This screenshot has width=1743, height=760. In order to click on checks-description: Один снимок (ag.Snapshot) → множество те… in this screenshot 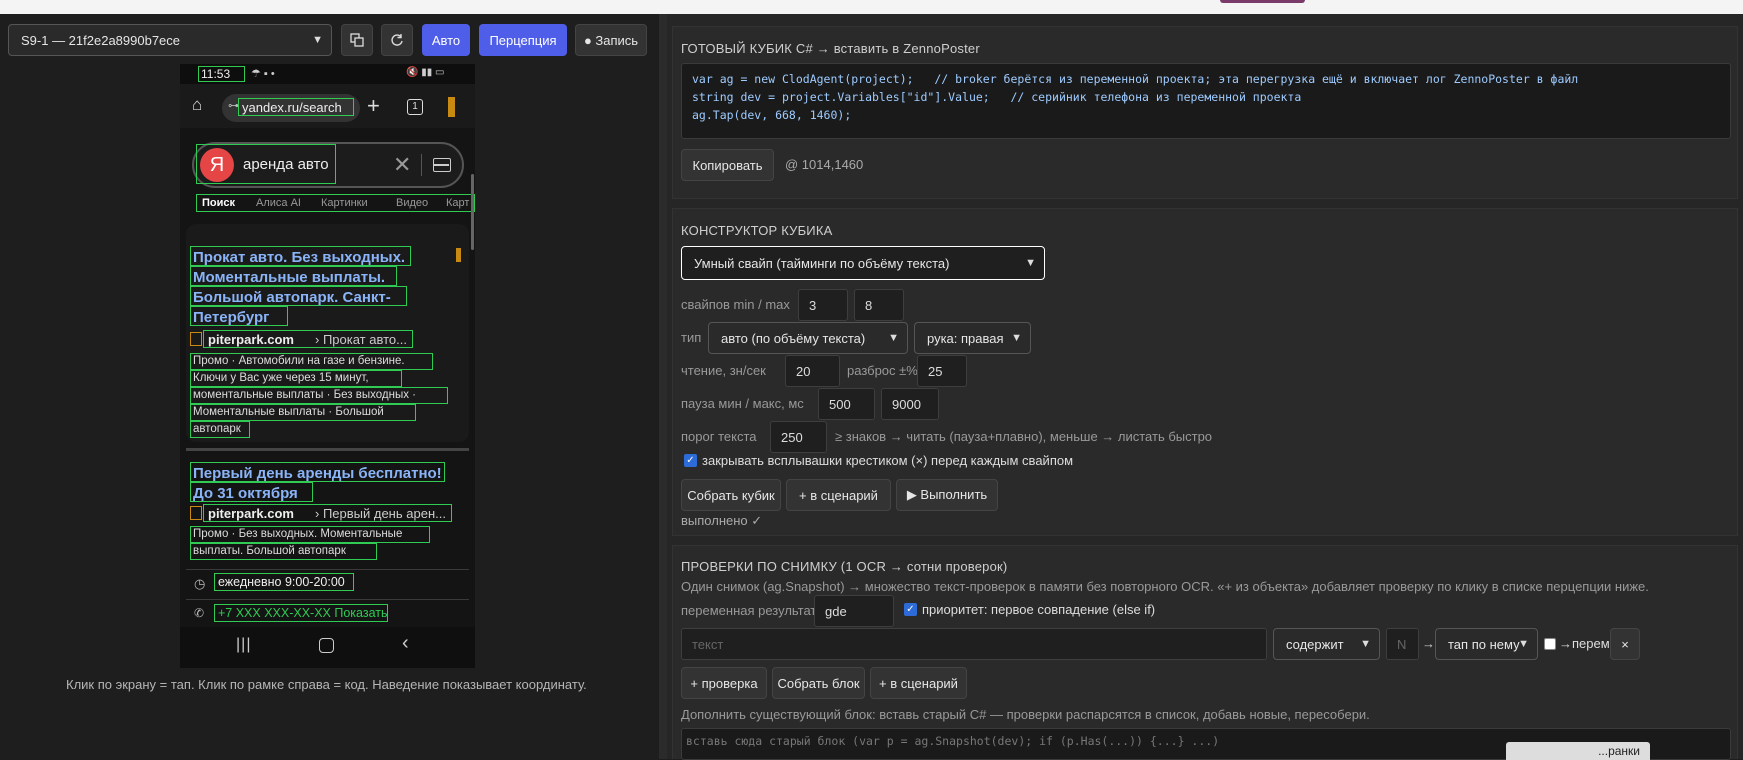, I will do `click(1165, 586)`.